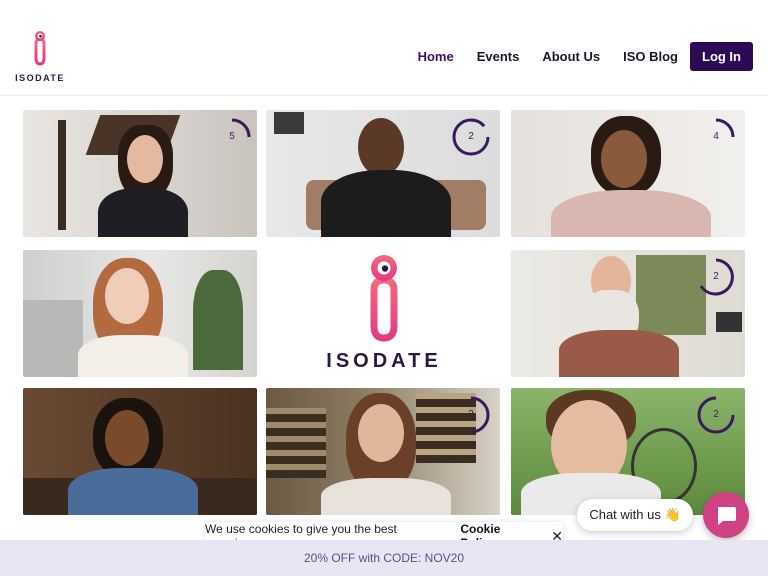 This screenshot has height=576, width=768. I want to click on chat-icon, so click(727, 516).